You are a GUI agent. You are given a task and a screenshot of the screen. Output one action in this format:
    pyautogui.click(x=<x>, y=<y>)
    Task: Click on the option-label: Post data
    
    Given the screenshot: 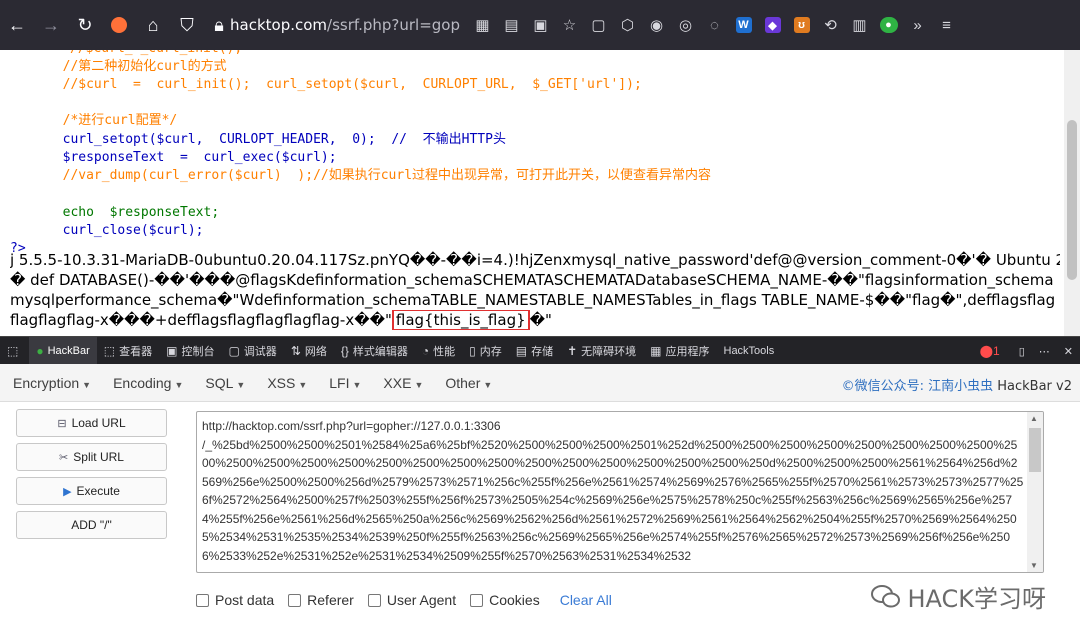 What is the action you would take?
    pyautogui.click(x=245, y=600)
    